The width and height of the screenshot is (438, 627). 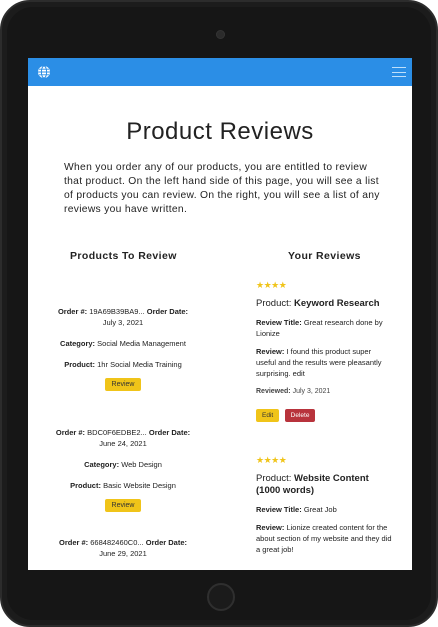 What do you see at coordinates (337, 303) in the screenshot?
I see `review-product-name: Keyword Research` at bounding box center [337, 303].